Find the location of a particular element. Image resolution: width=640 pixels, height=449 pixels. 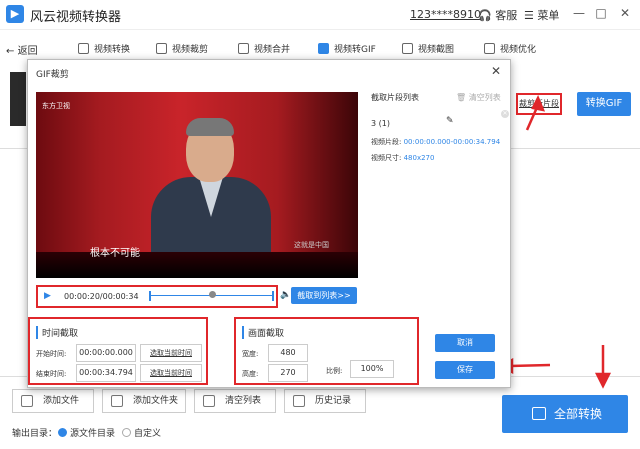

clip-segment-value: 00:00:00.000-00:00:34.794 is located at coordinates (452, 142).